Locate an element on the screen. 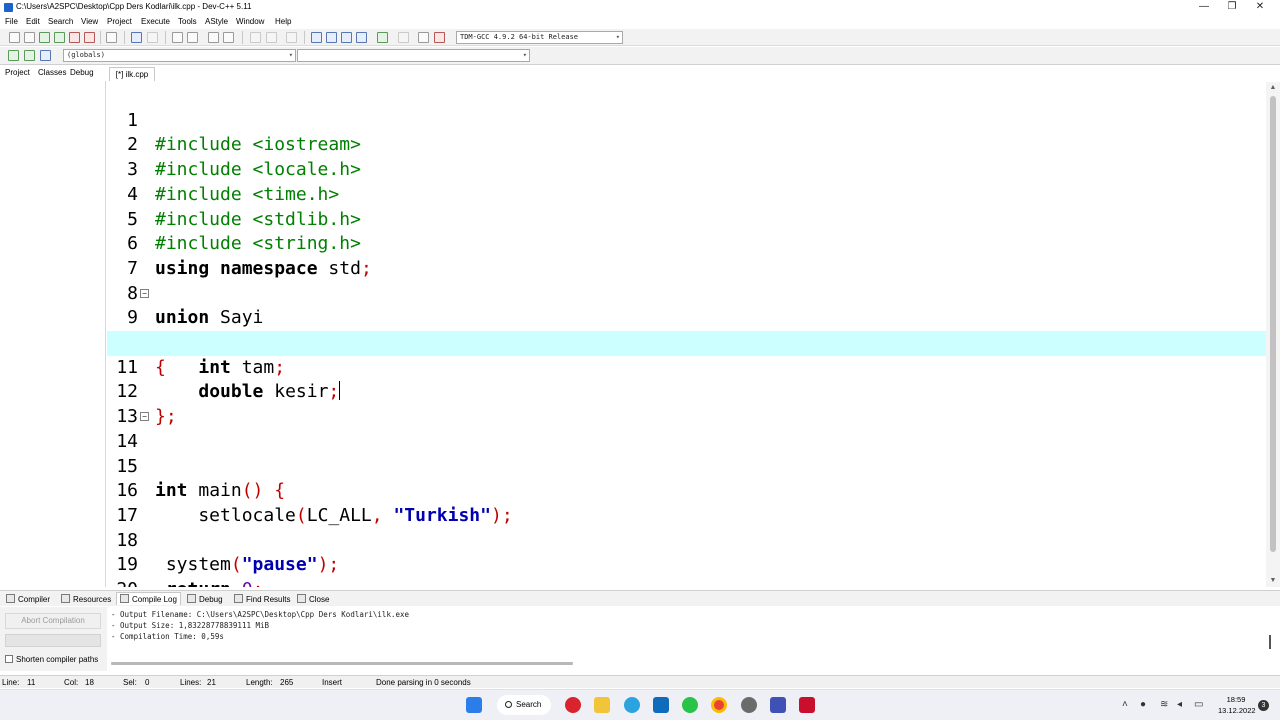 This screenshot has height=720, width=1280. toggle-bookmark-icon is located at coordinates (29, 55).